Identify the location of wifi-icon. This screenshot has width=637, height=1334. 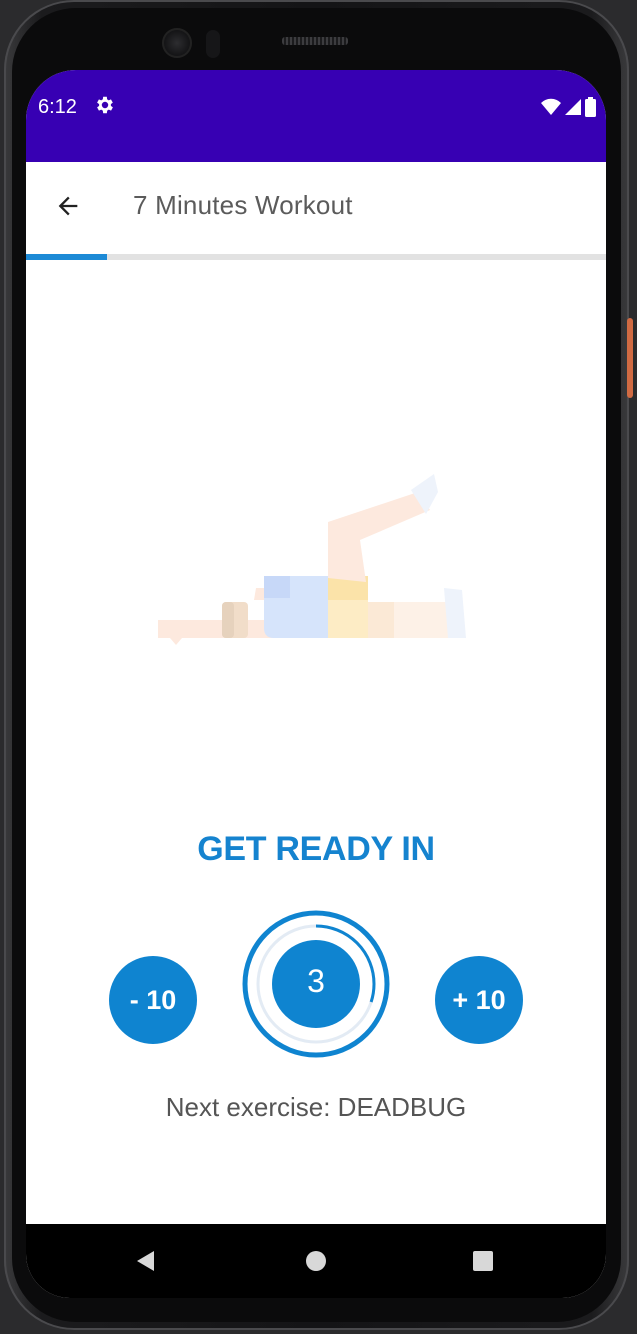
(551, 106).